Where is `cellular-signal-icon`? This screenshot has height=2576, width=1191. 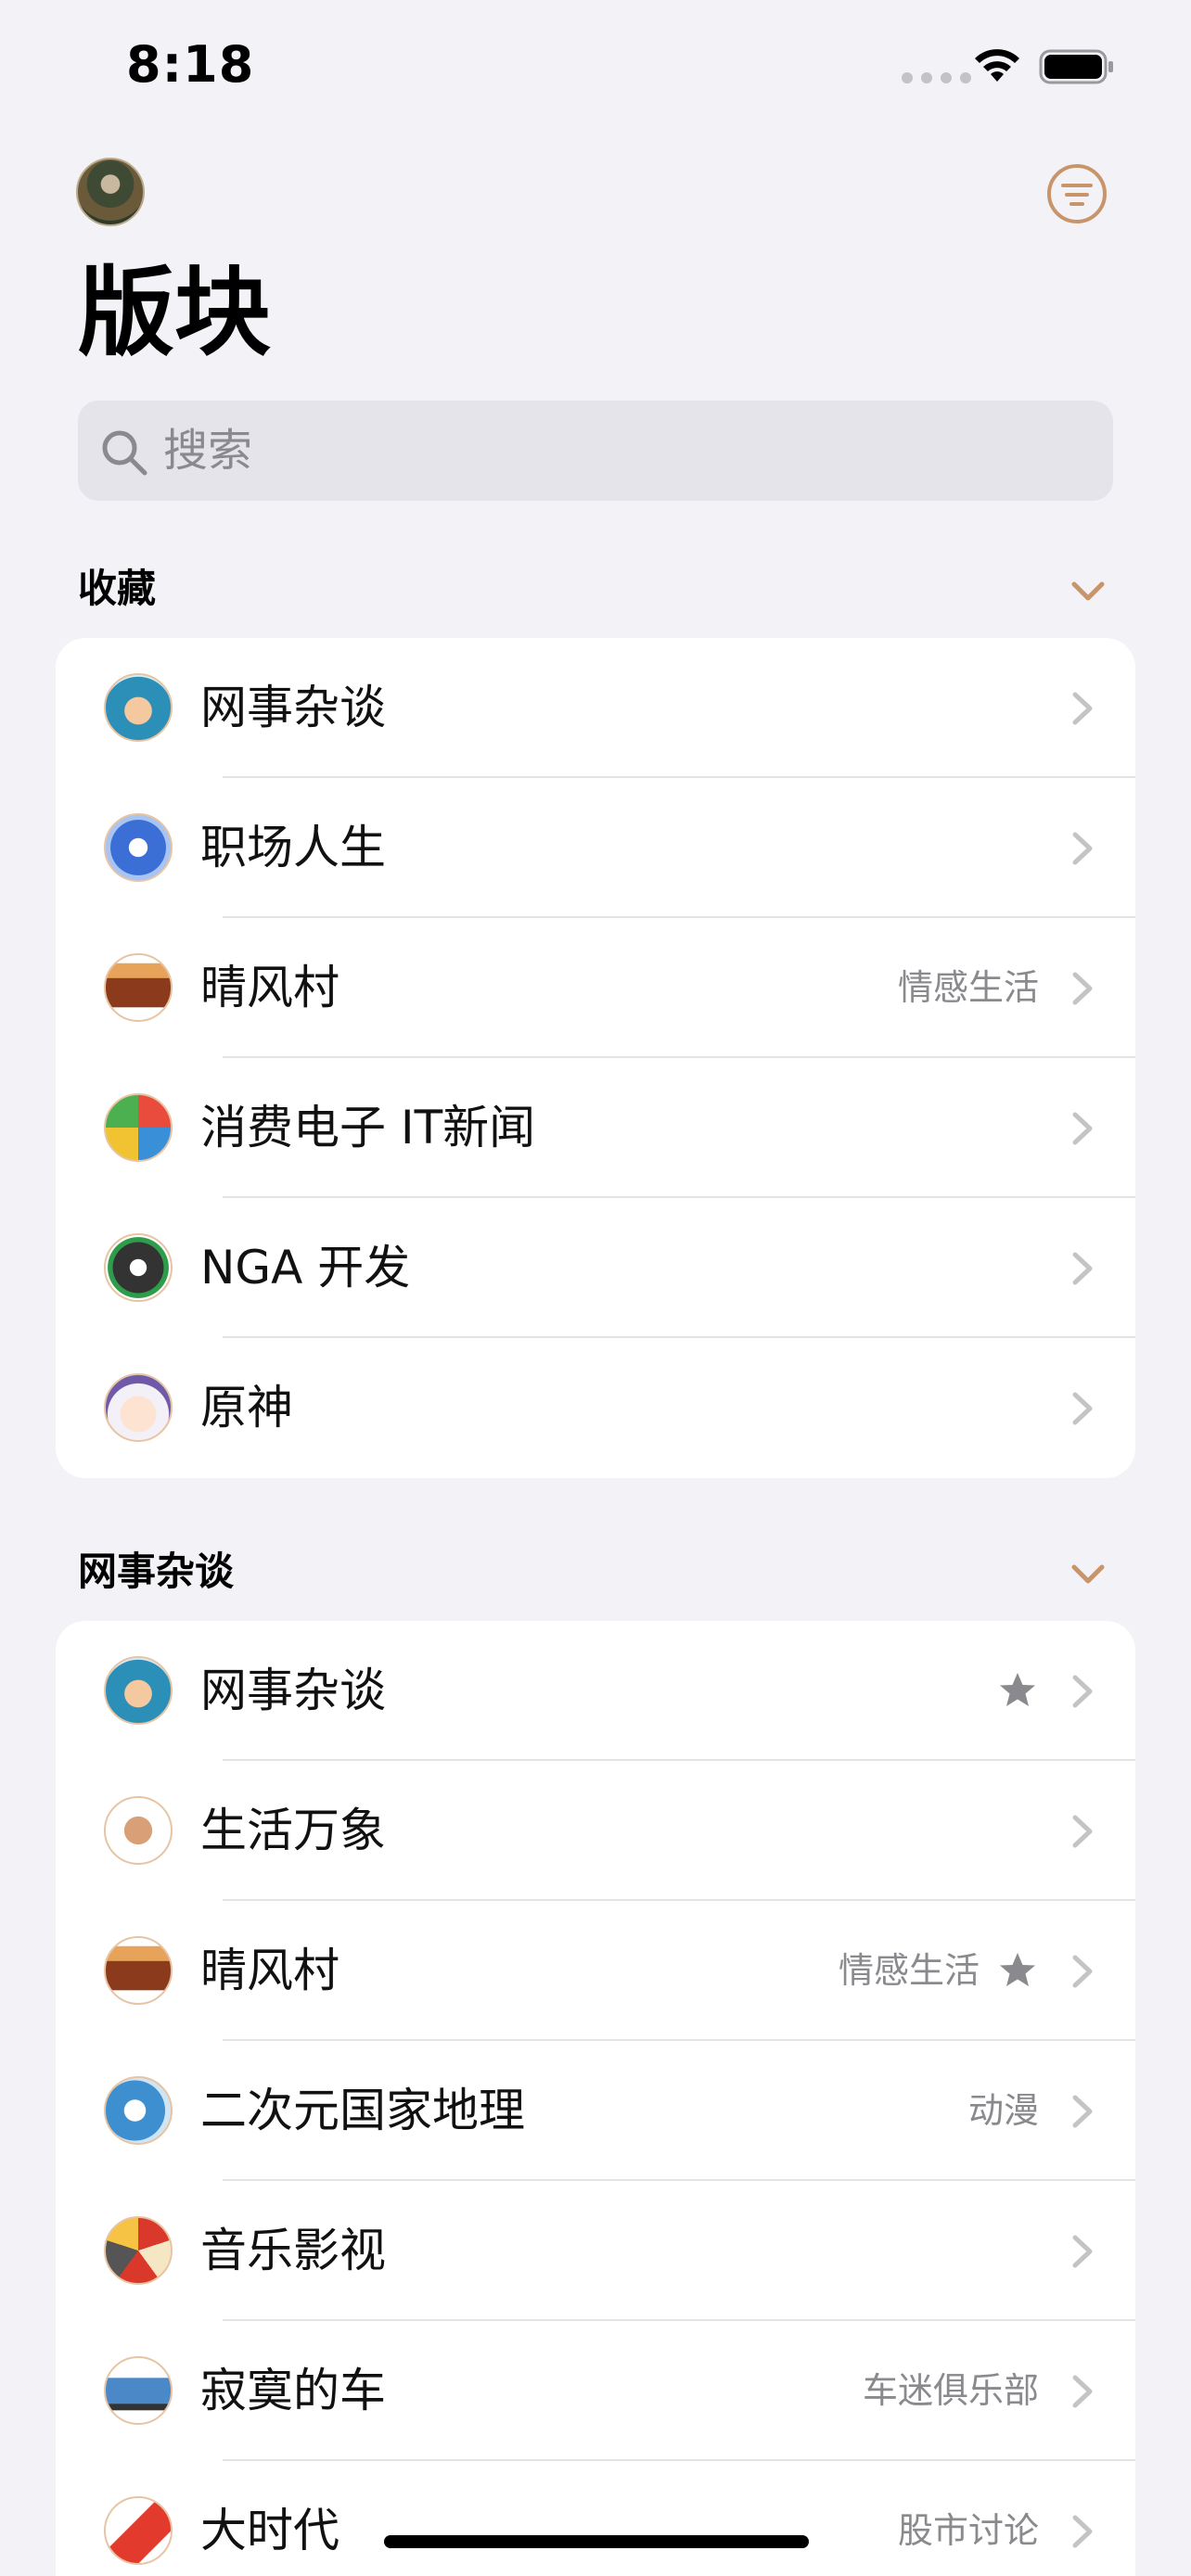 cellular-signal-icon is located at coordinates (936, 77).